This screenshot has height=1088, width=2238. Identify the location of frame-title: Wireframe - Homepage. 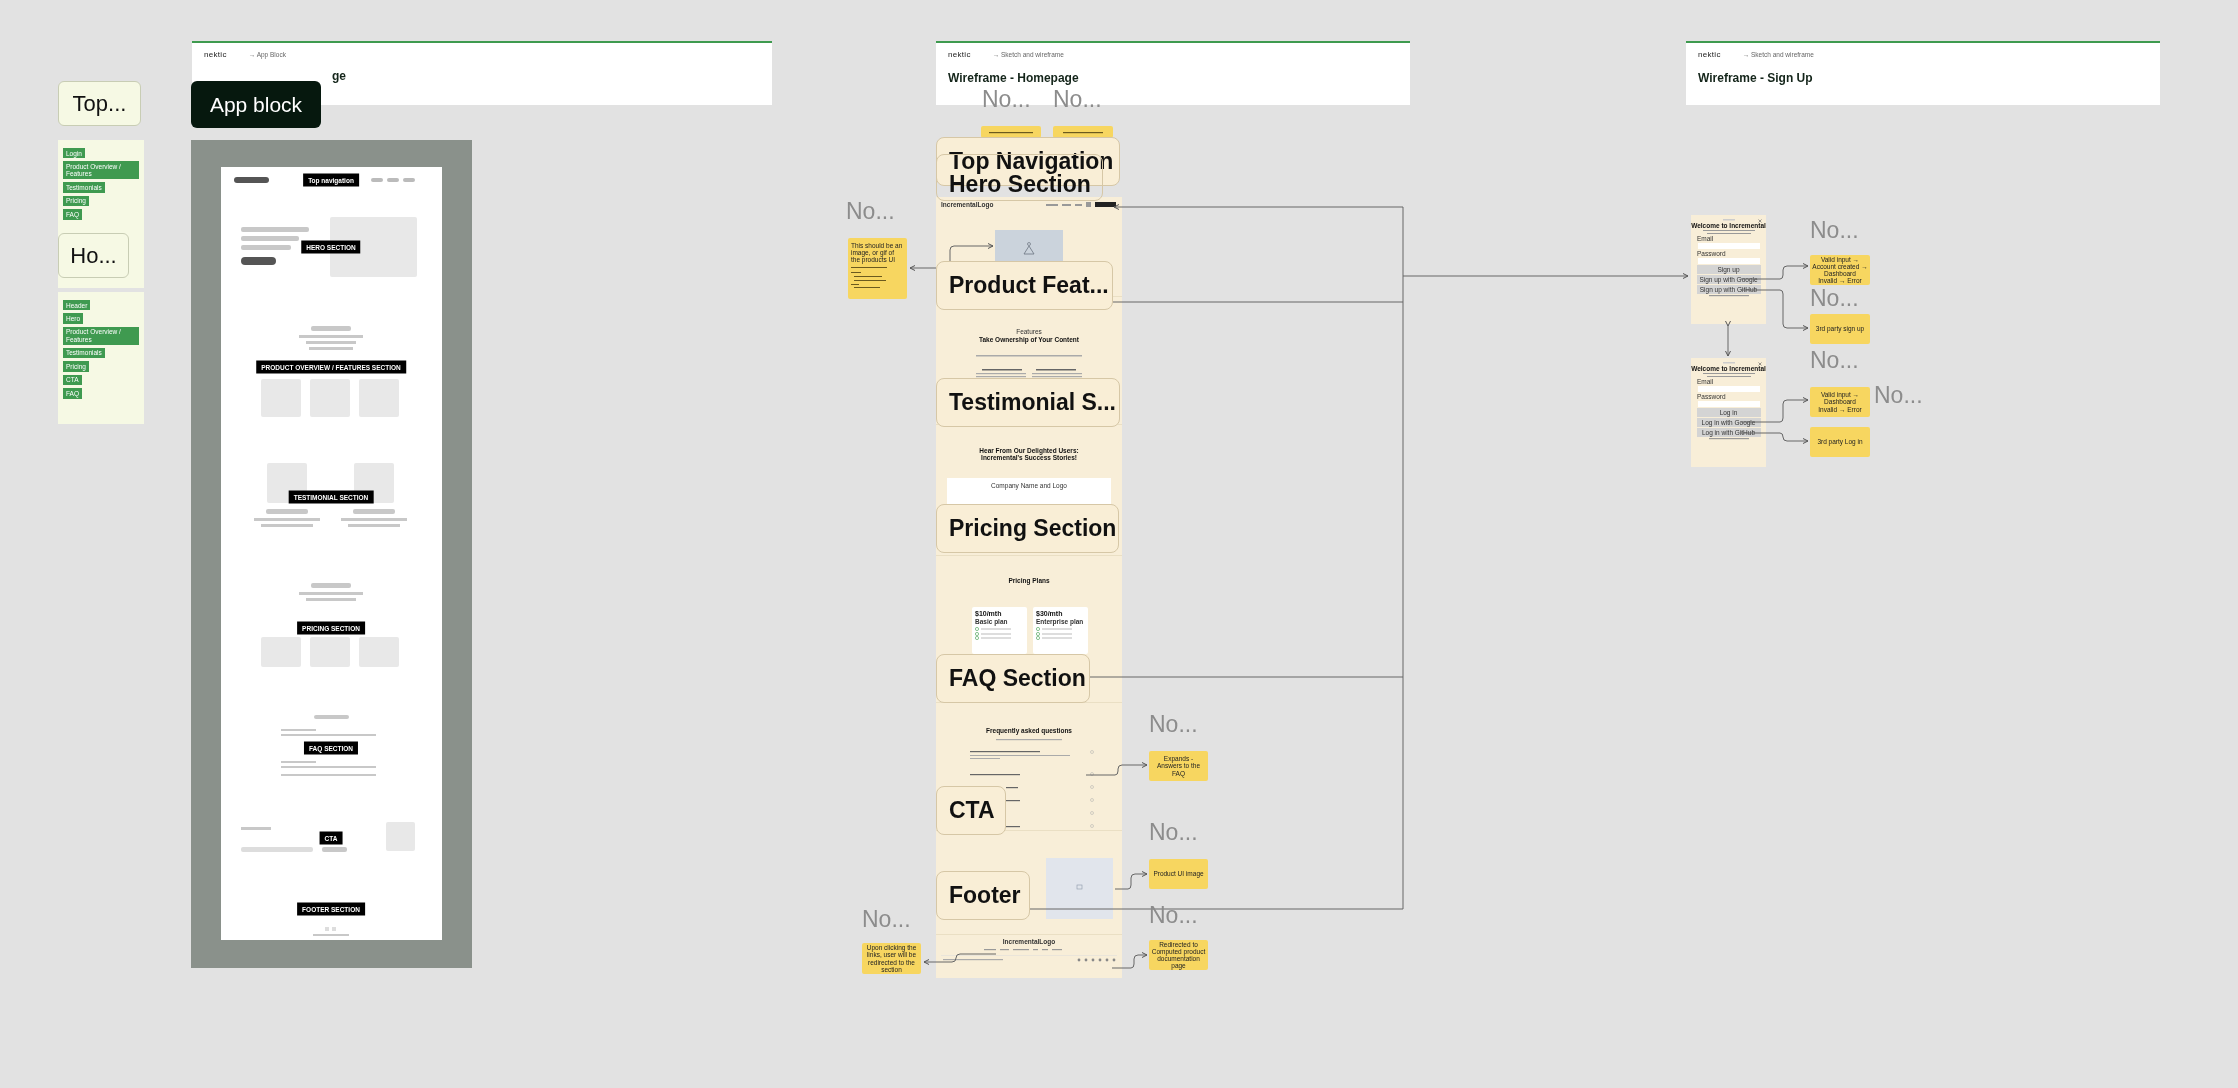
(1013, 78).